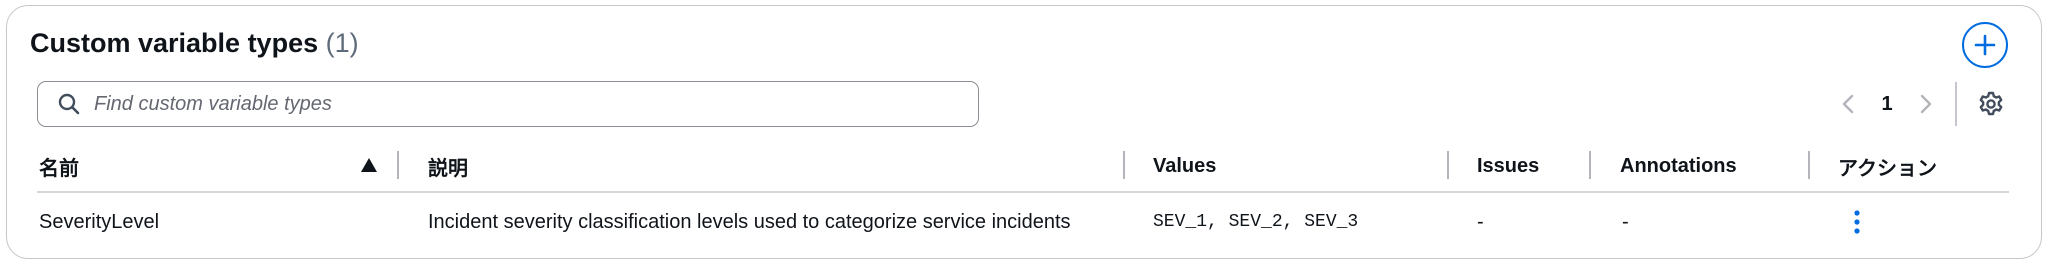 The width and height of the screenshot is (2048, 266). What do you see at coordinates (448, 166) in the screenshot?
I see `column-header-description: 説明` at bounding box center [448, 166].